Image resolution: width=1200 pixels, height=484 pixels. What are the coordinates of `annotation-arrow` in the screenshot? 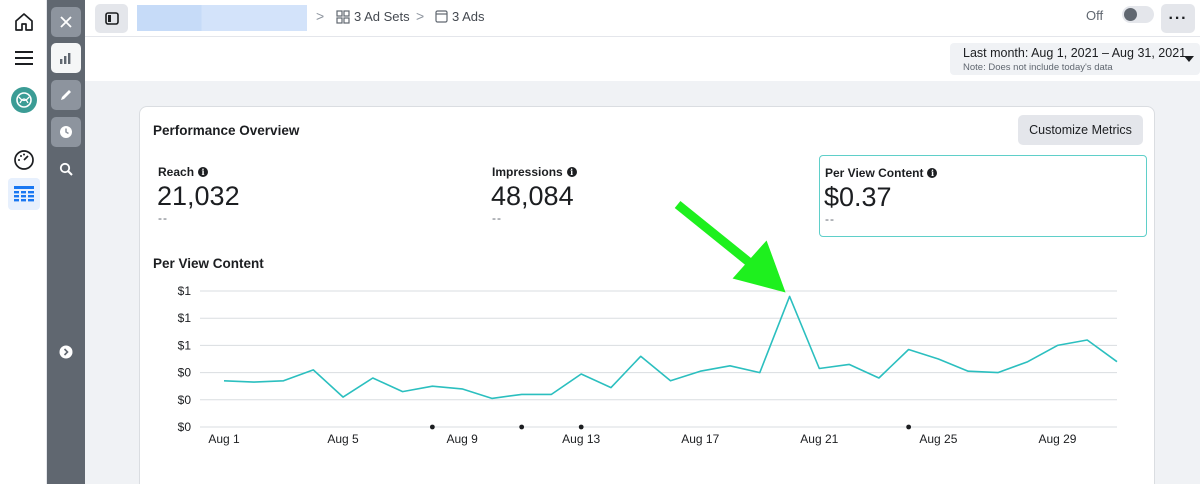 It's located at (730, 246).